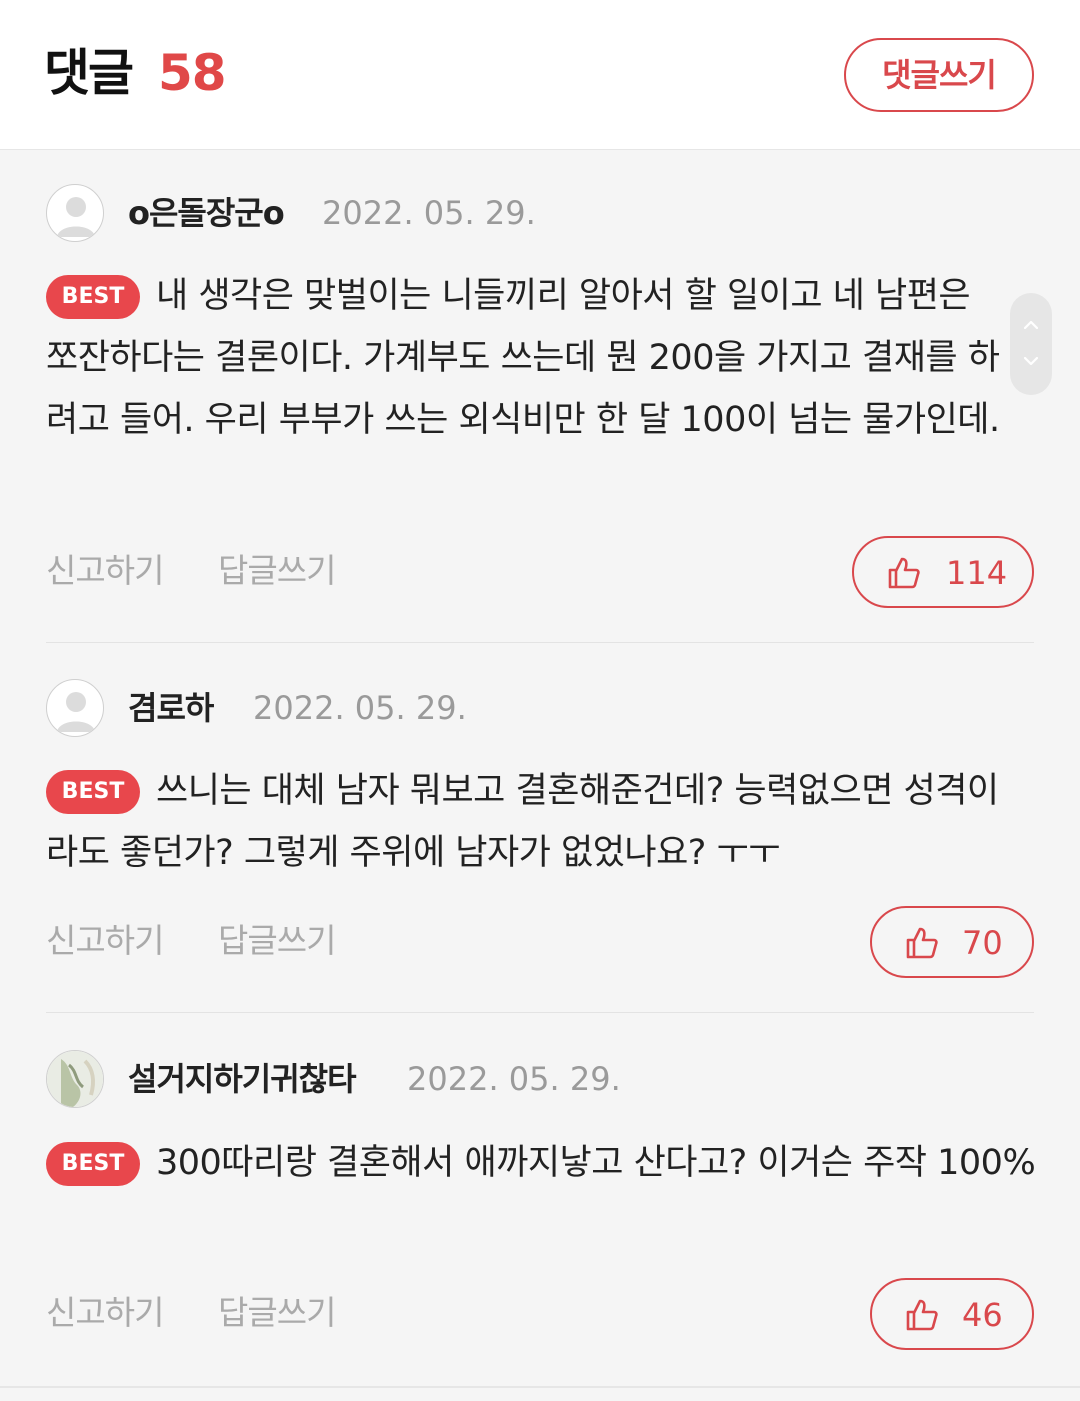 Image resolution: width=1080 pixels, height=1401 pixels. What do you see at coordinates (171, 708) in the screenshot?
I see `comment-nickname: 겸로하` at bounding box center [171, 708].